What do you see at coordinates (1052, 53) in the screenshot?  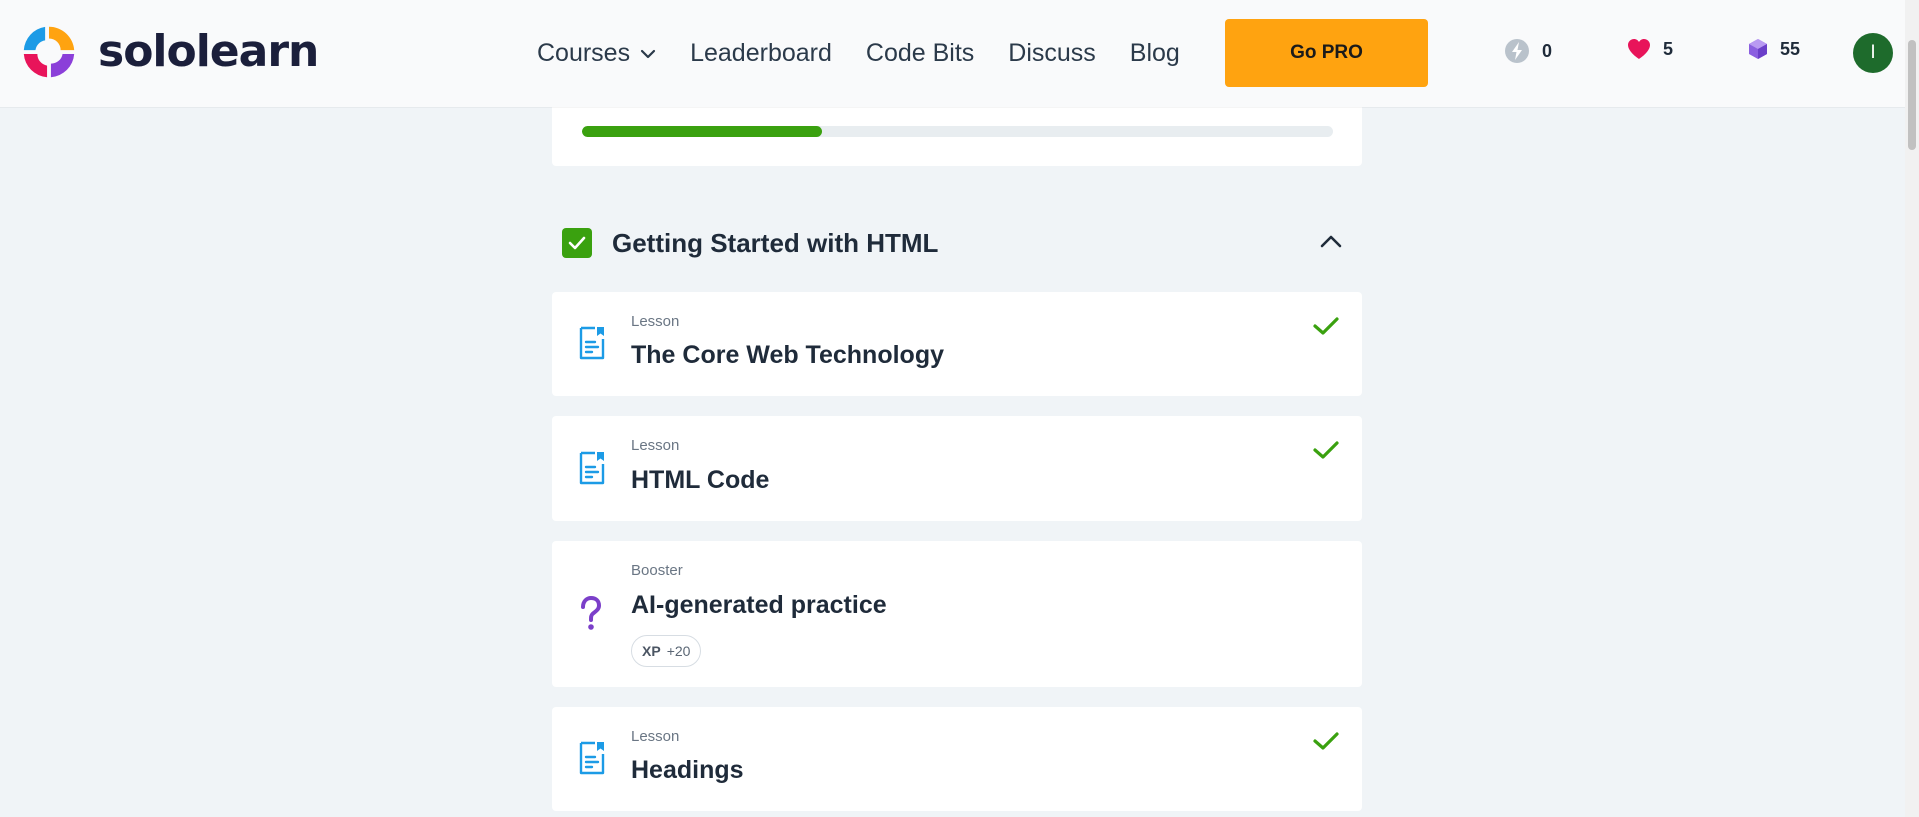 I see `nav-discuss: Discuss` at bounding box center [1052, 53].